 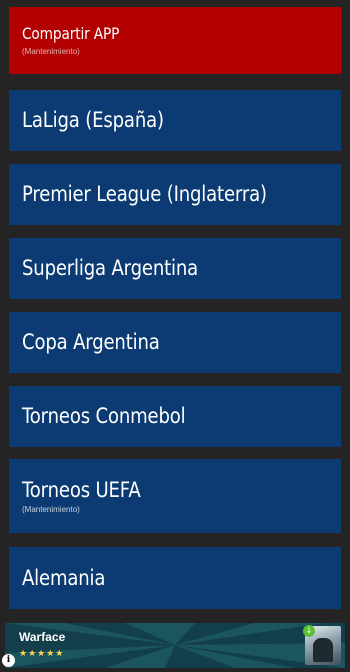 What do you see at coordinates (81, 489) in the screenshot?
I see `menu-item-label: Torneos UEFA` at bounding box center [81, 489].